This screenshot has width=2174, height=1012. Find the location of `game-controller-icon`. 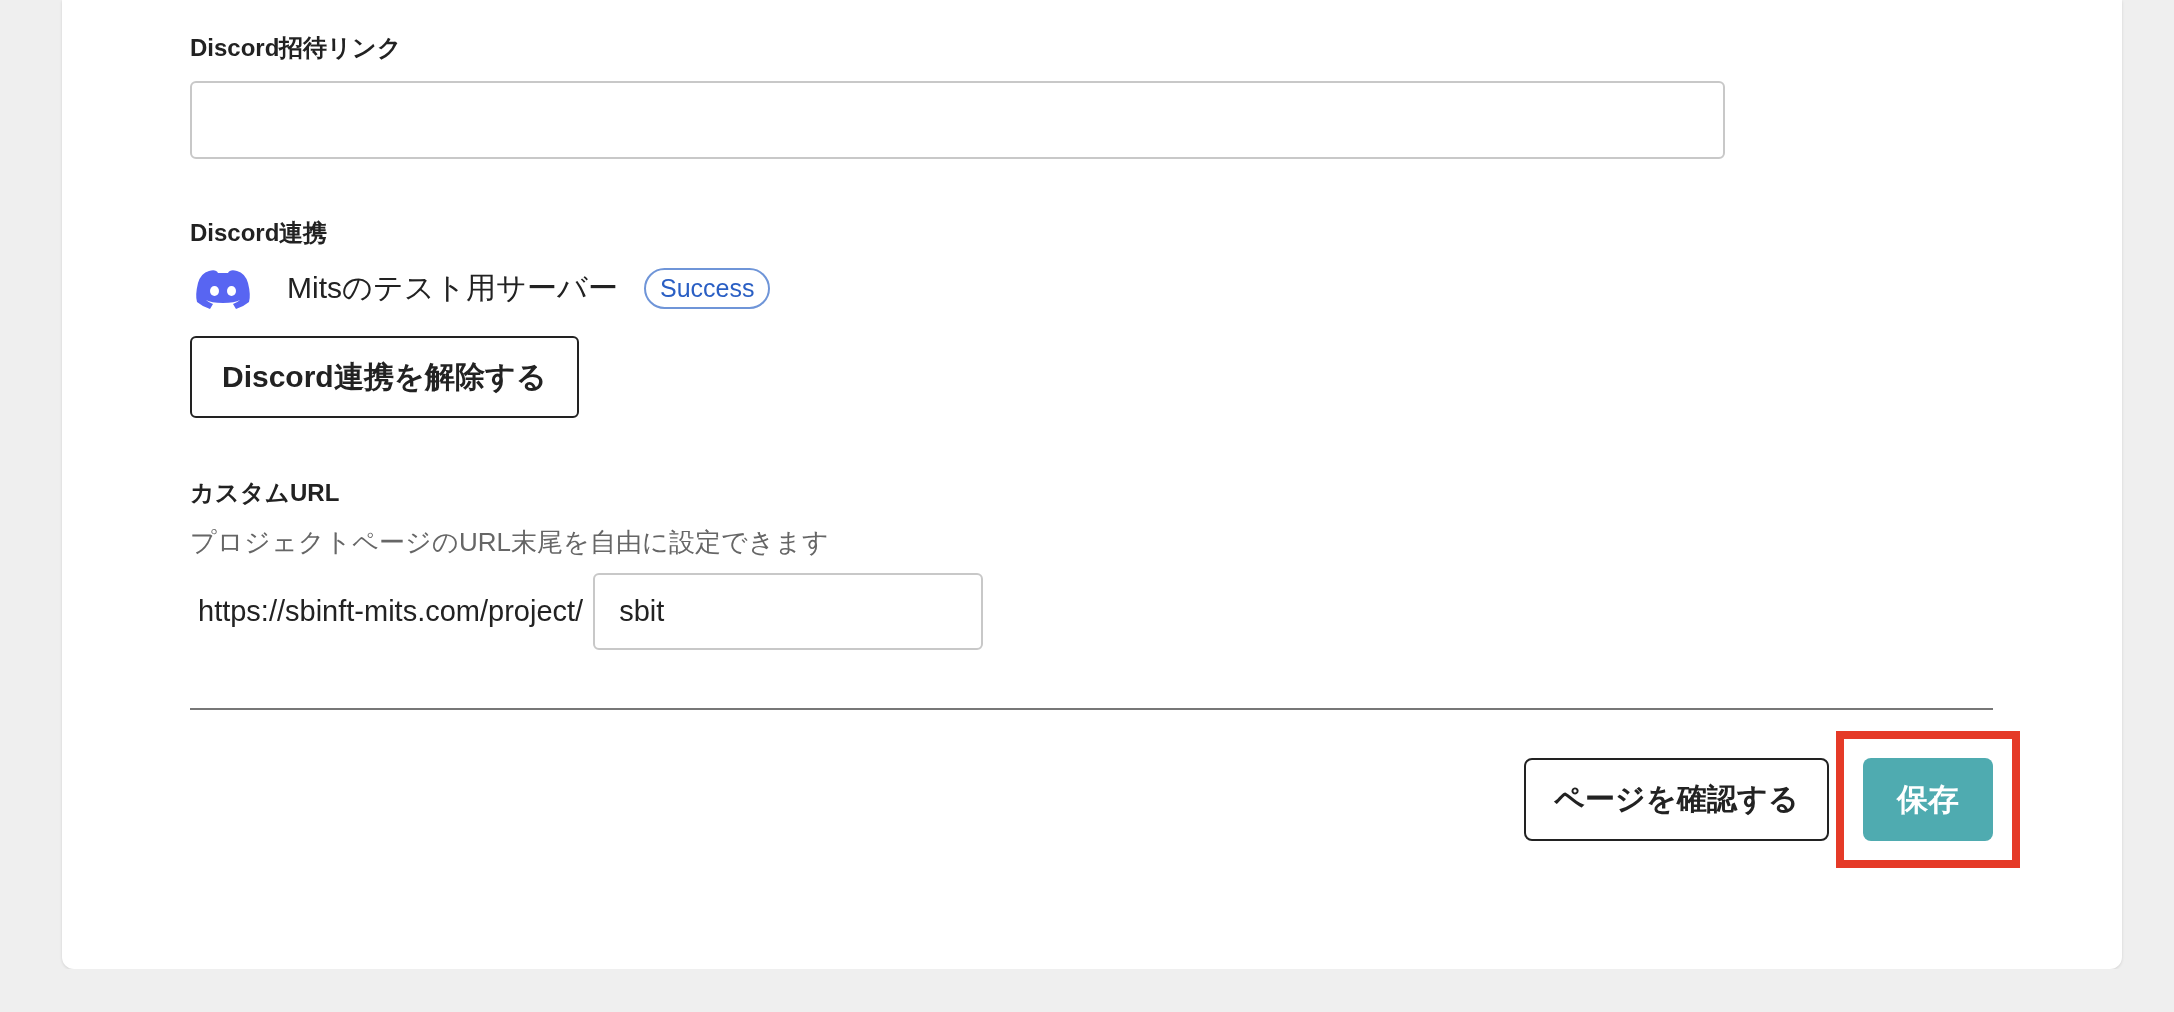

game-controller-icon is located at coordinates (223, 288).